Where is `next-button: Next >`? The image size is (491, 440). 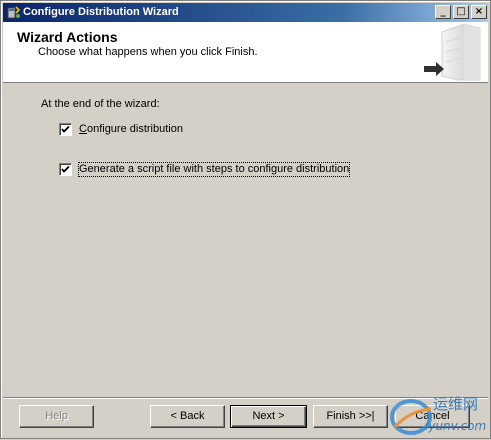
next-button: Next > is located at coordinates (268, 416).